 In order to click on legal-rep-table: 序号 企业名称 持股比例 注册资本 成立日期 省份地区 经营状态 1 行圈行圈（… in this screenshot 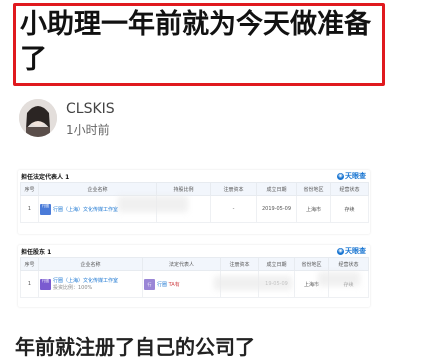, I will do `click(194, 202)`.